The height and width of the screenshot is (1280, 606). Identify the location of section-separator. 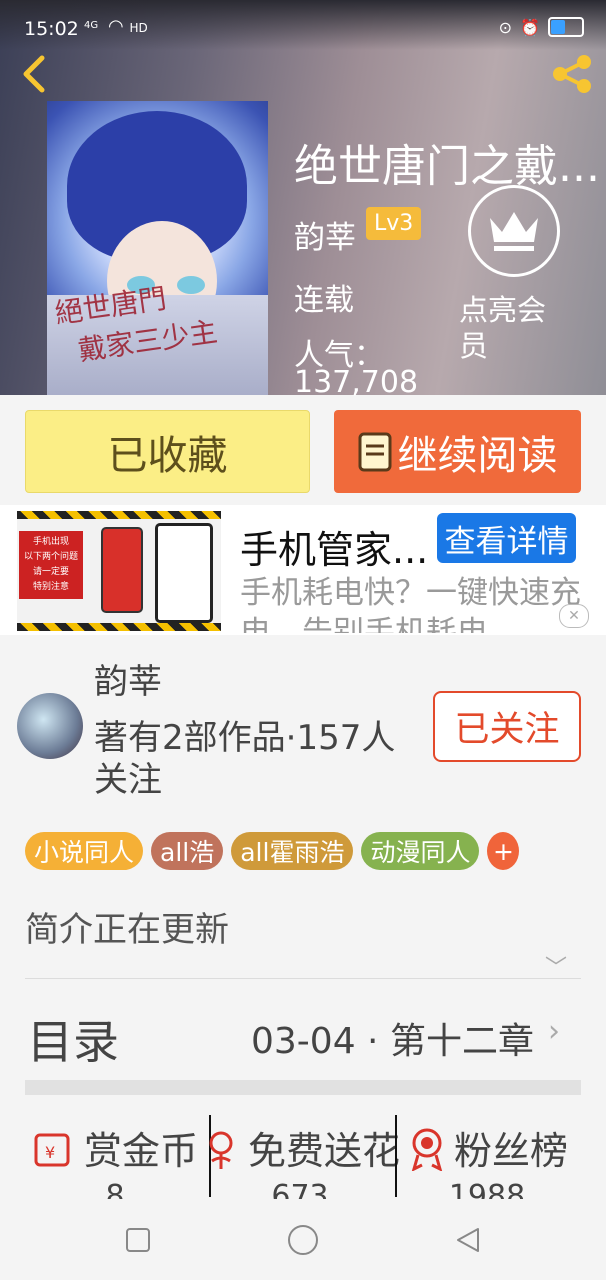
(303, 1087).